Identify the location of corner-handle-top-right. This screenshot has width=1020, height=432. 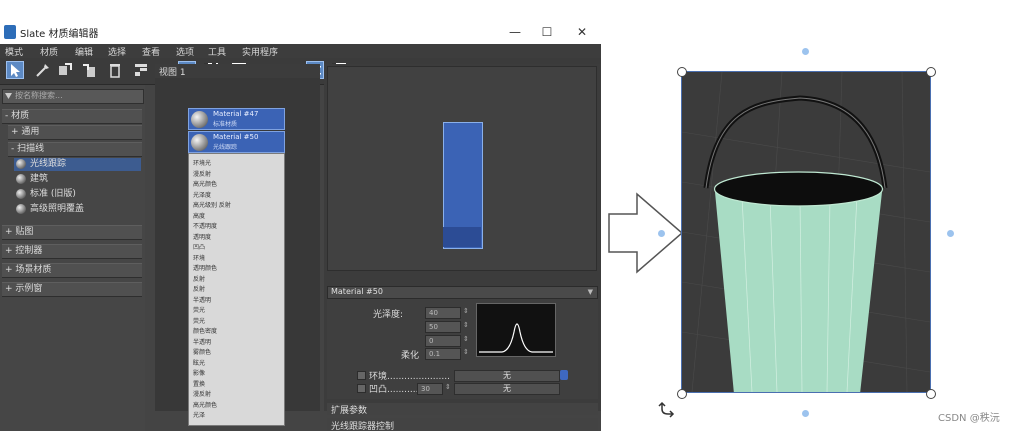
(931, 72).